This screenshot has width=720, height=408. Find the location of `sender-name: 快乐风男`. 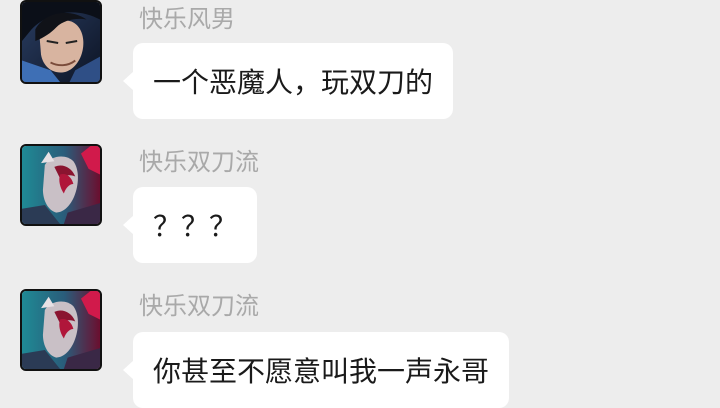

sender-name: 快乐风男 is located at coordinates (187, 19).